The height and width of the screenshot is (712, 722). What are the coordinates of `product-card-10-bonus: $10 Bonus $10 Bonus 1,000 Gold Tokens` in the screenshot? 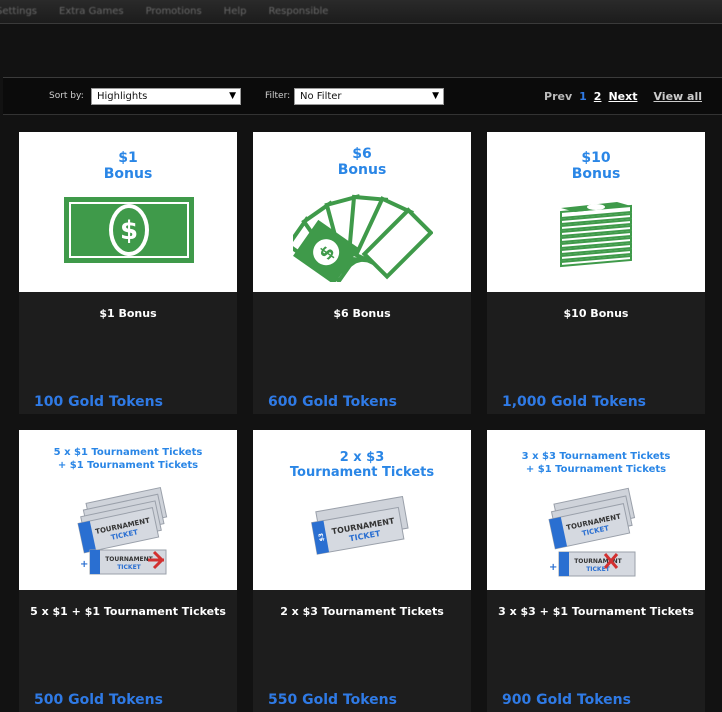 It's located at (596, 273).